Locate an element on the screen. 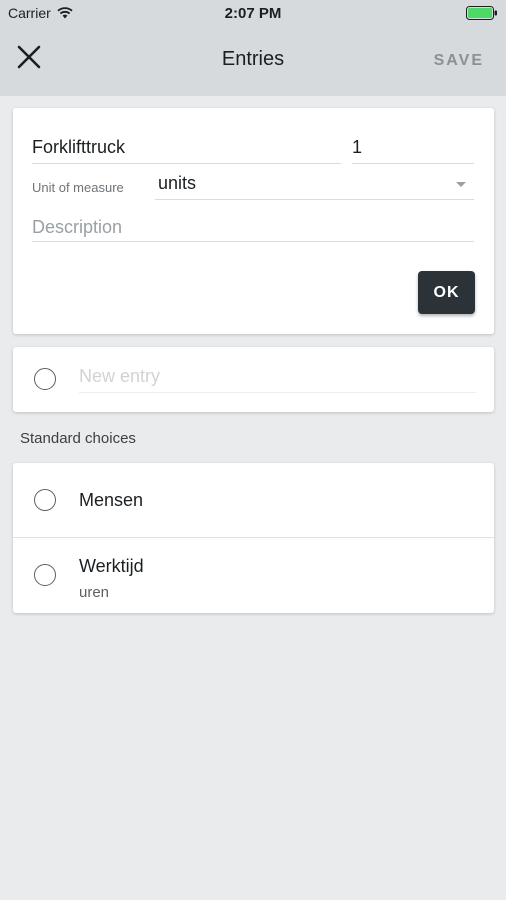 The width and height of the screenshot is (506, 900). battery-indicator is located at coordinates (482, 13).